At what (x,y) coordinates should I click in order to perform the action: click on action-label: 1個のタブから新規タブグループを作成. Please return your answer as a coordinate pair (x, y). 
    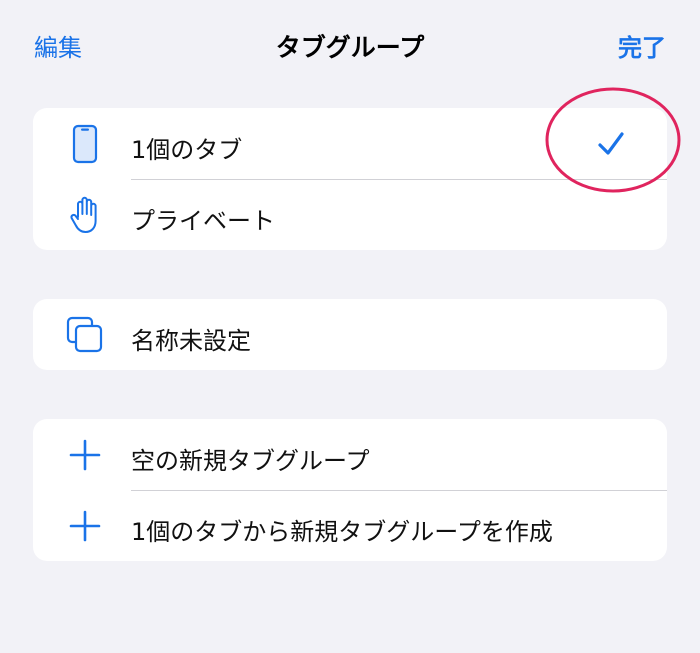
    Looking at the image, I should click on (342, 532).